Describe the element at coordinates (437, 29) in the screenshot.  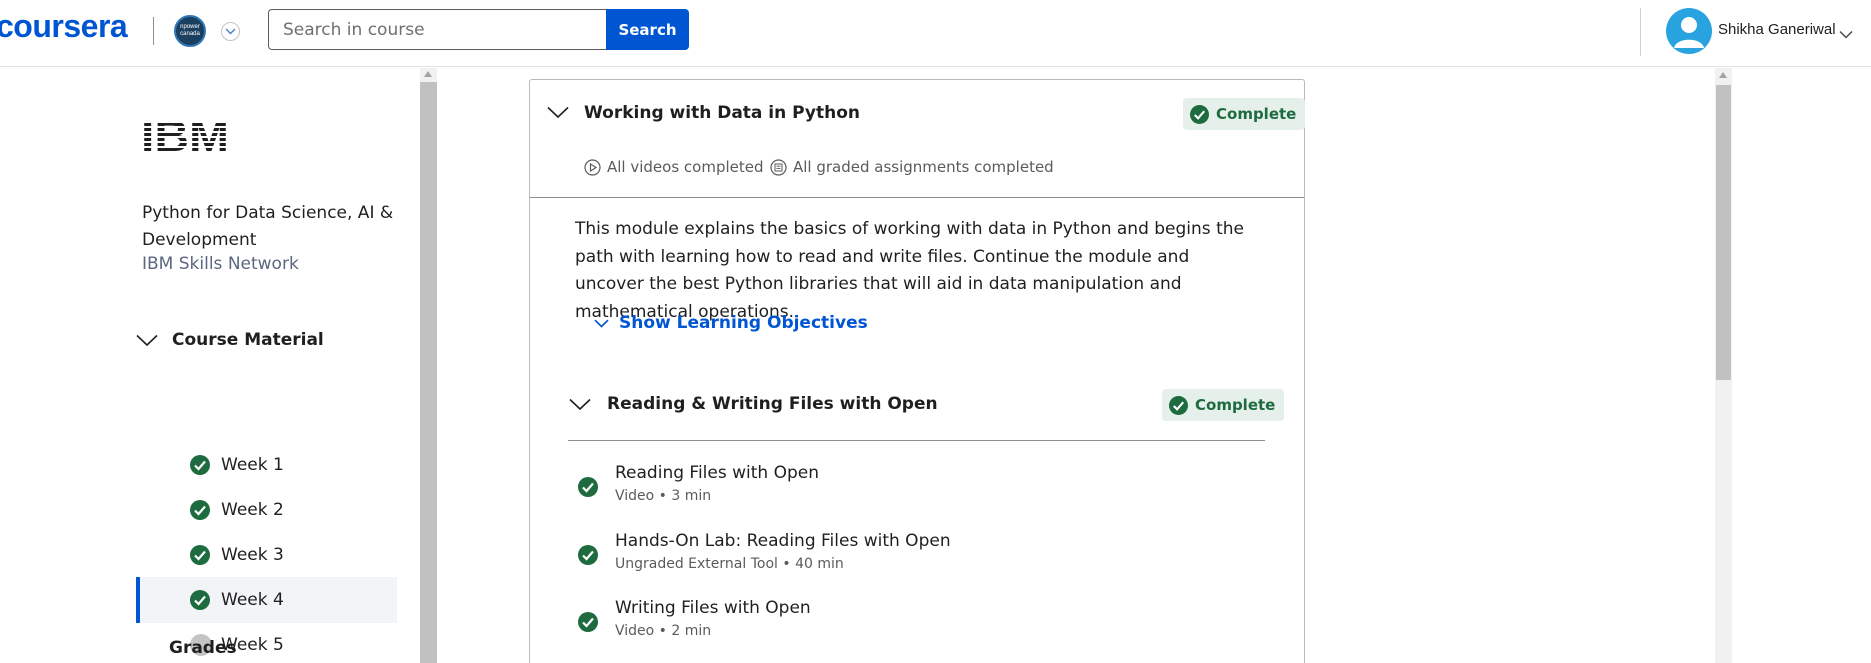
I see `search-input` at that location.